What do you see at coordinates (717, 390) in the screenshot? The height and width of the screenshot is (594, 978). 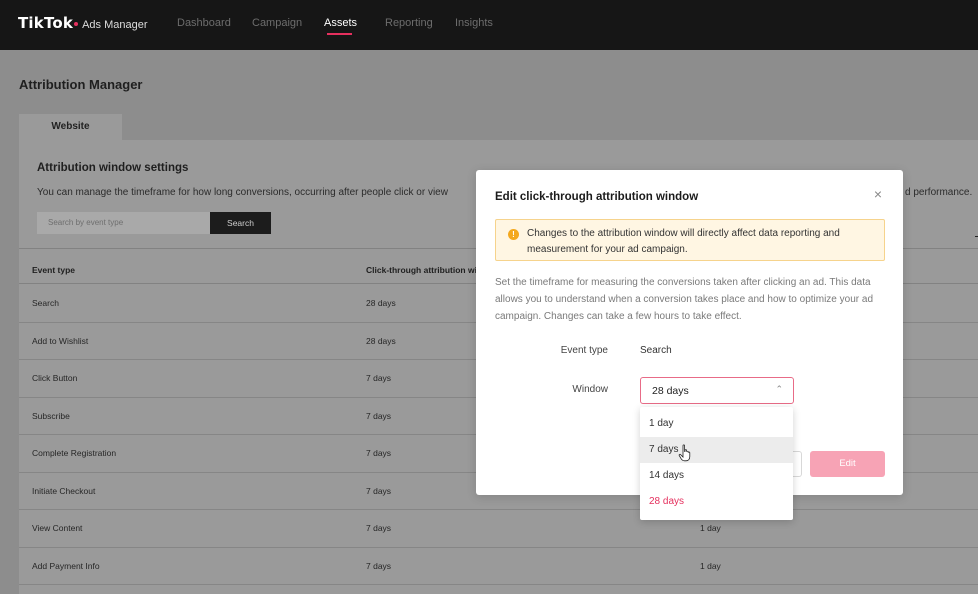 I see `window-select: 28 days ⌃` at bounding box center [717, 390].